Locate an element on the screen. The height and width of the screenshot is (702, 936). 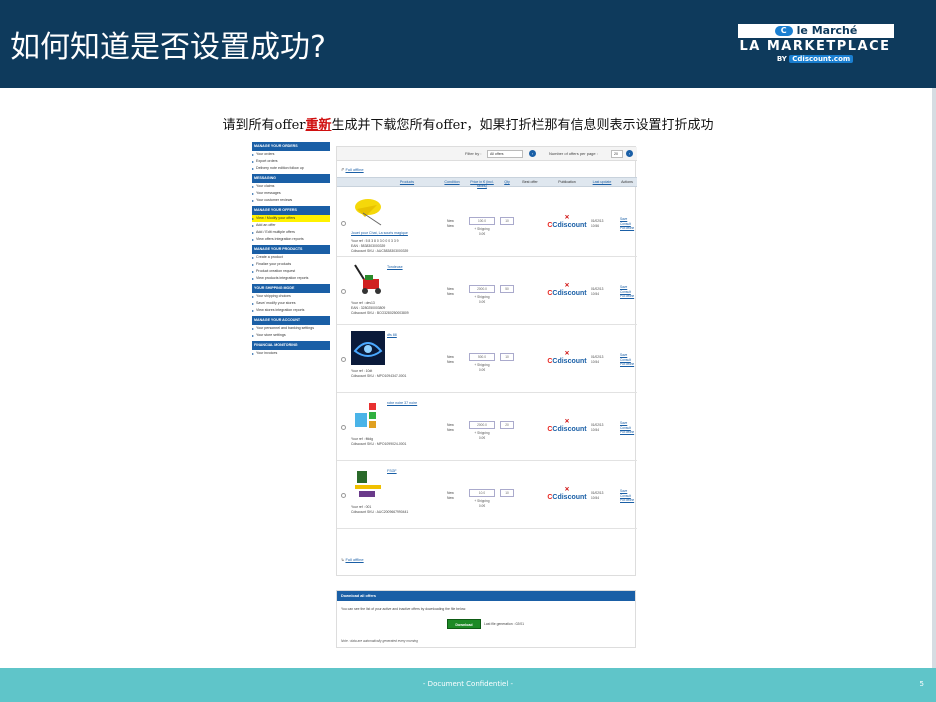
sidebar-link: Your invoices is located at coordinates (291, 353).